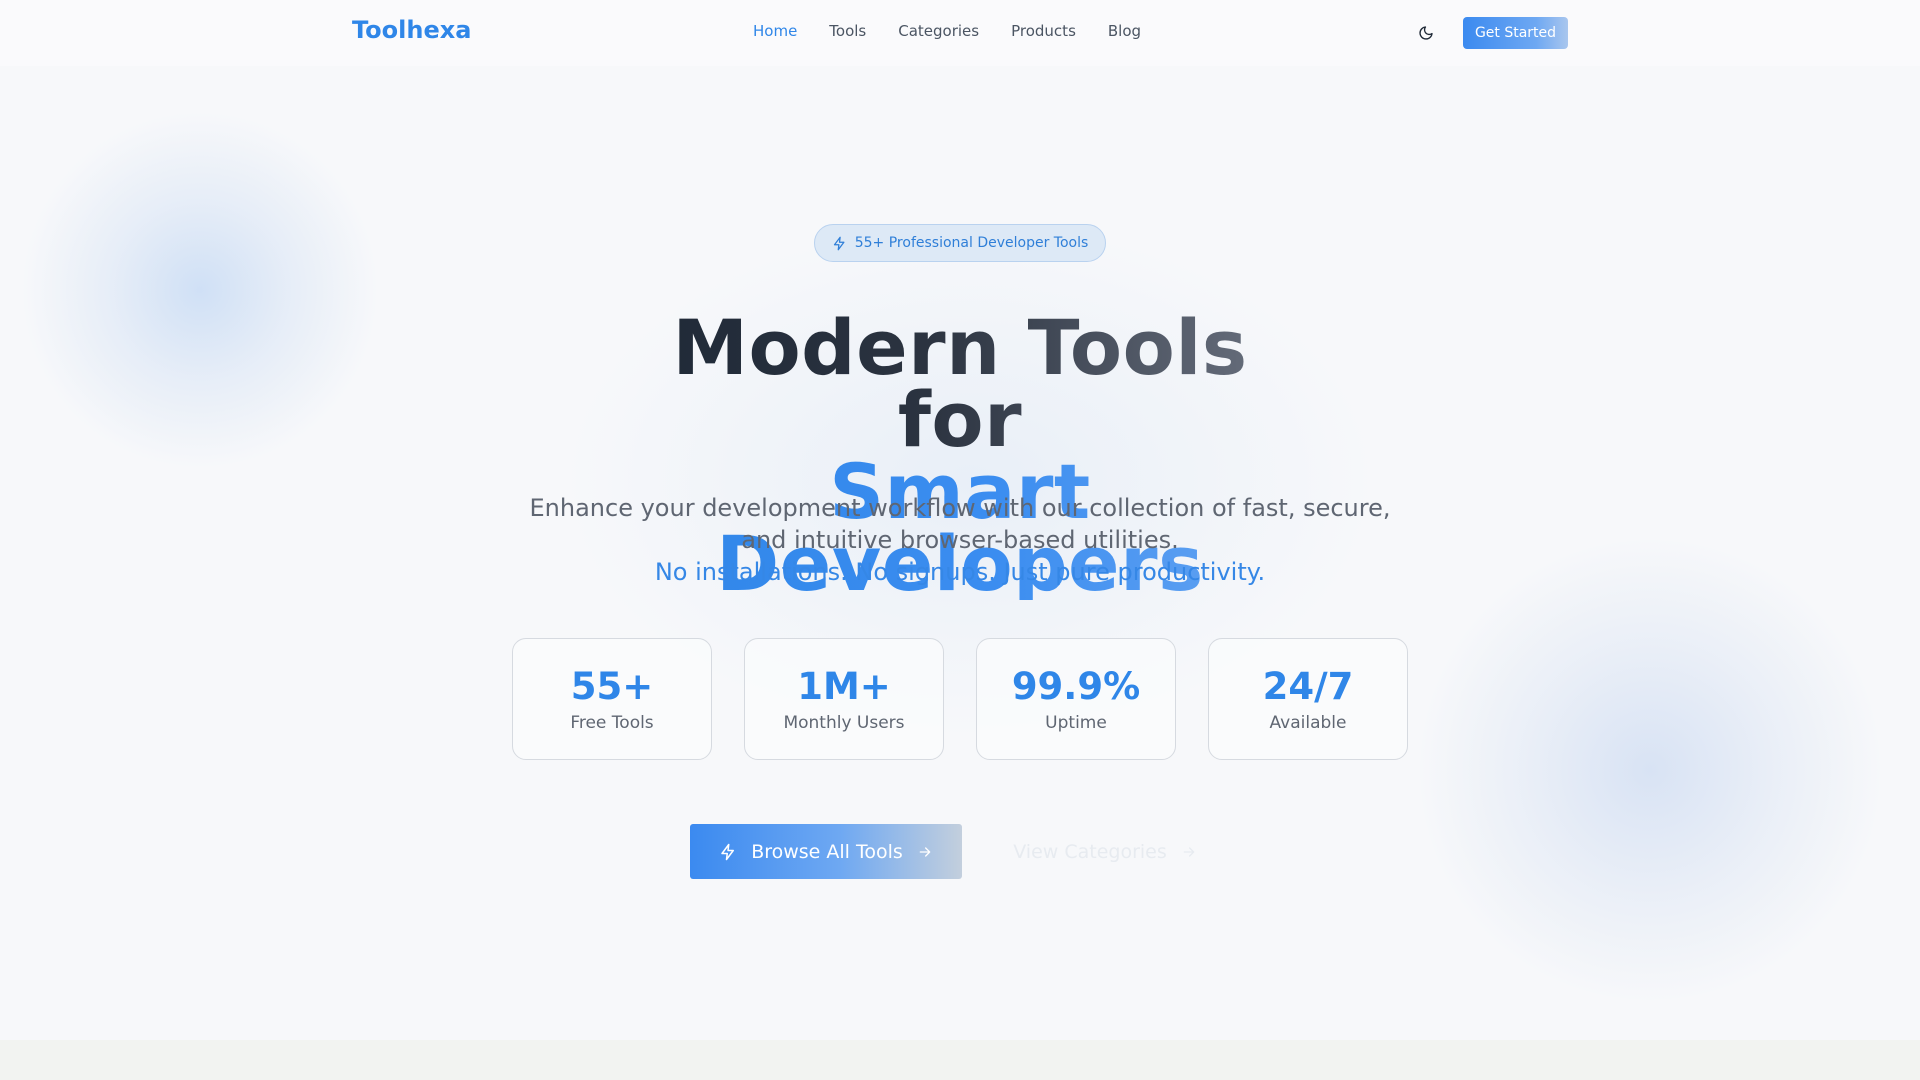  What do you see at coordinates (1076, 723) in the screenshot?
I see `stat-label: Uptime` at bounding box center [1076, 723].